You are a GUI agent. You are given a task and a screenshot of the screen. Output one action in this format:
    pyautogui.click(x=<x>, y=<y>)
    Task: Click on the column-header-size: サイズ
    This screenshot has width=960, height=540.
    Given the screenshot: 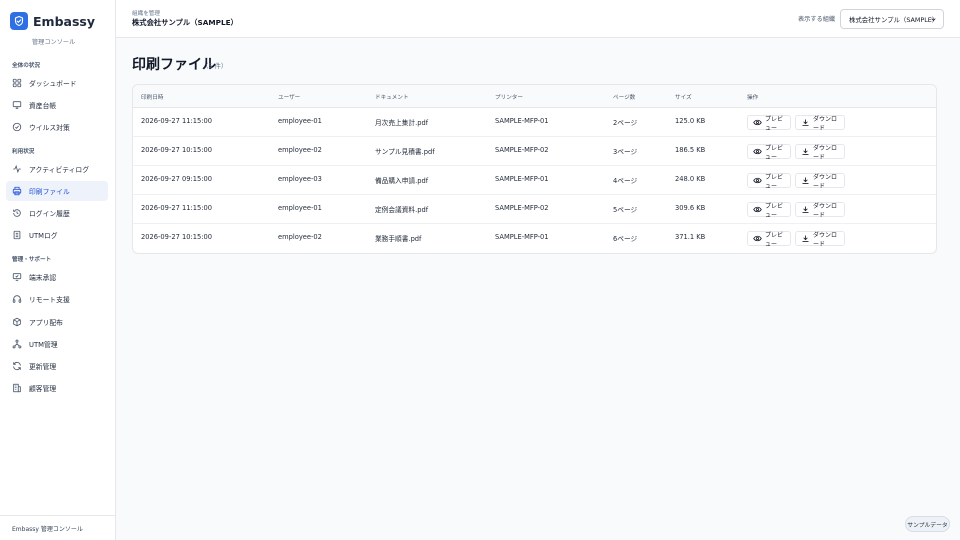 What is the action you would take?
    pyautogui.click(x=683, y=98)
    